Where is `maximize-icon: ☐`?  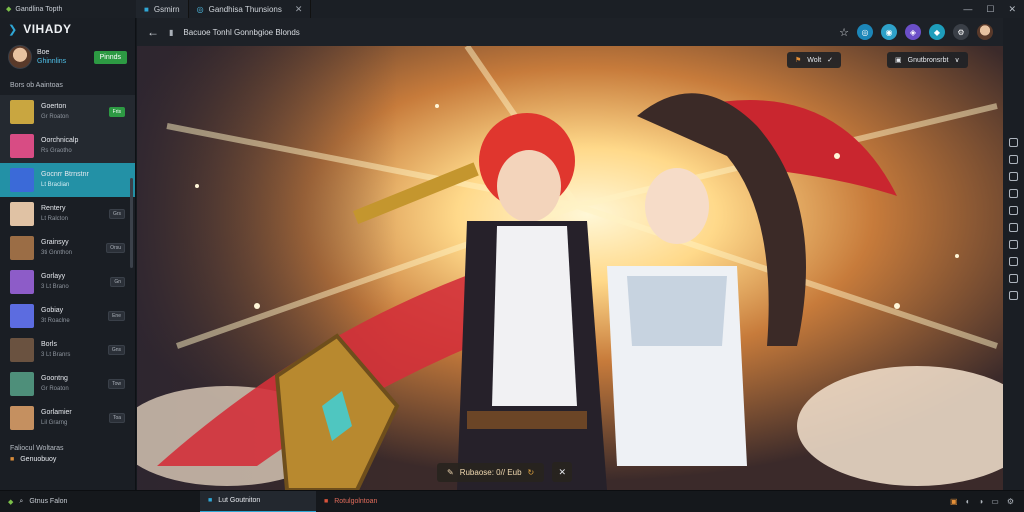
maximize-icon: ☐ is located at coordinates (990, 9).